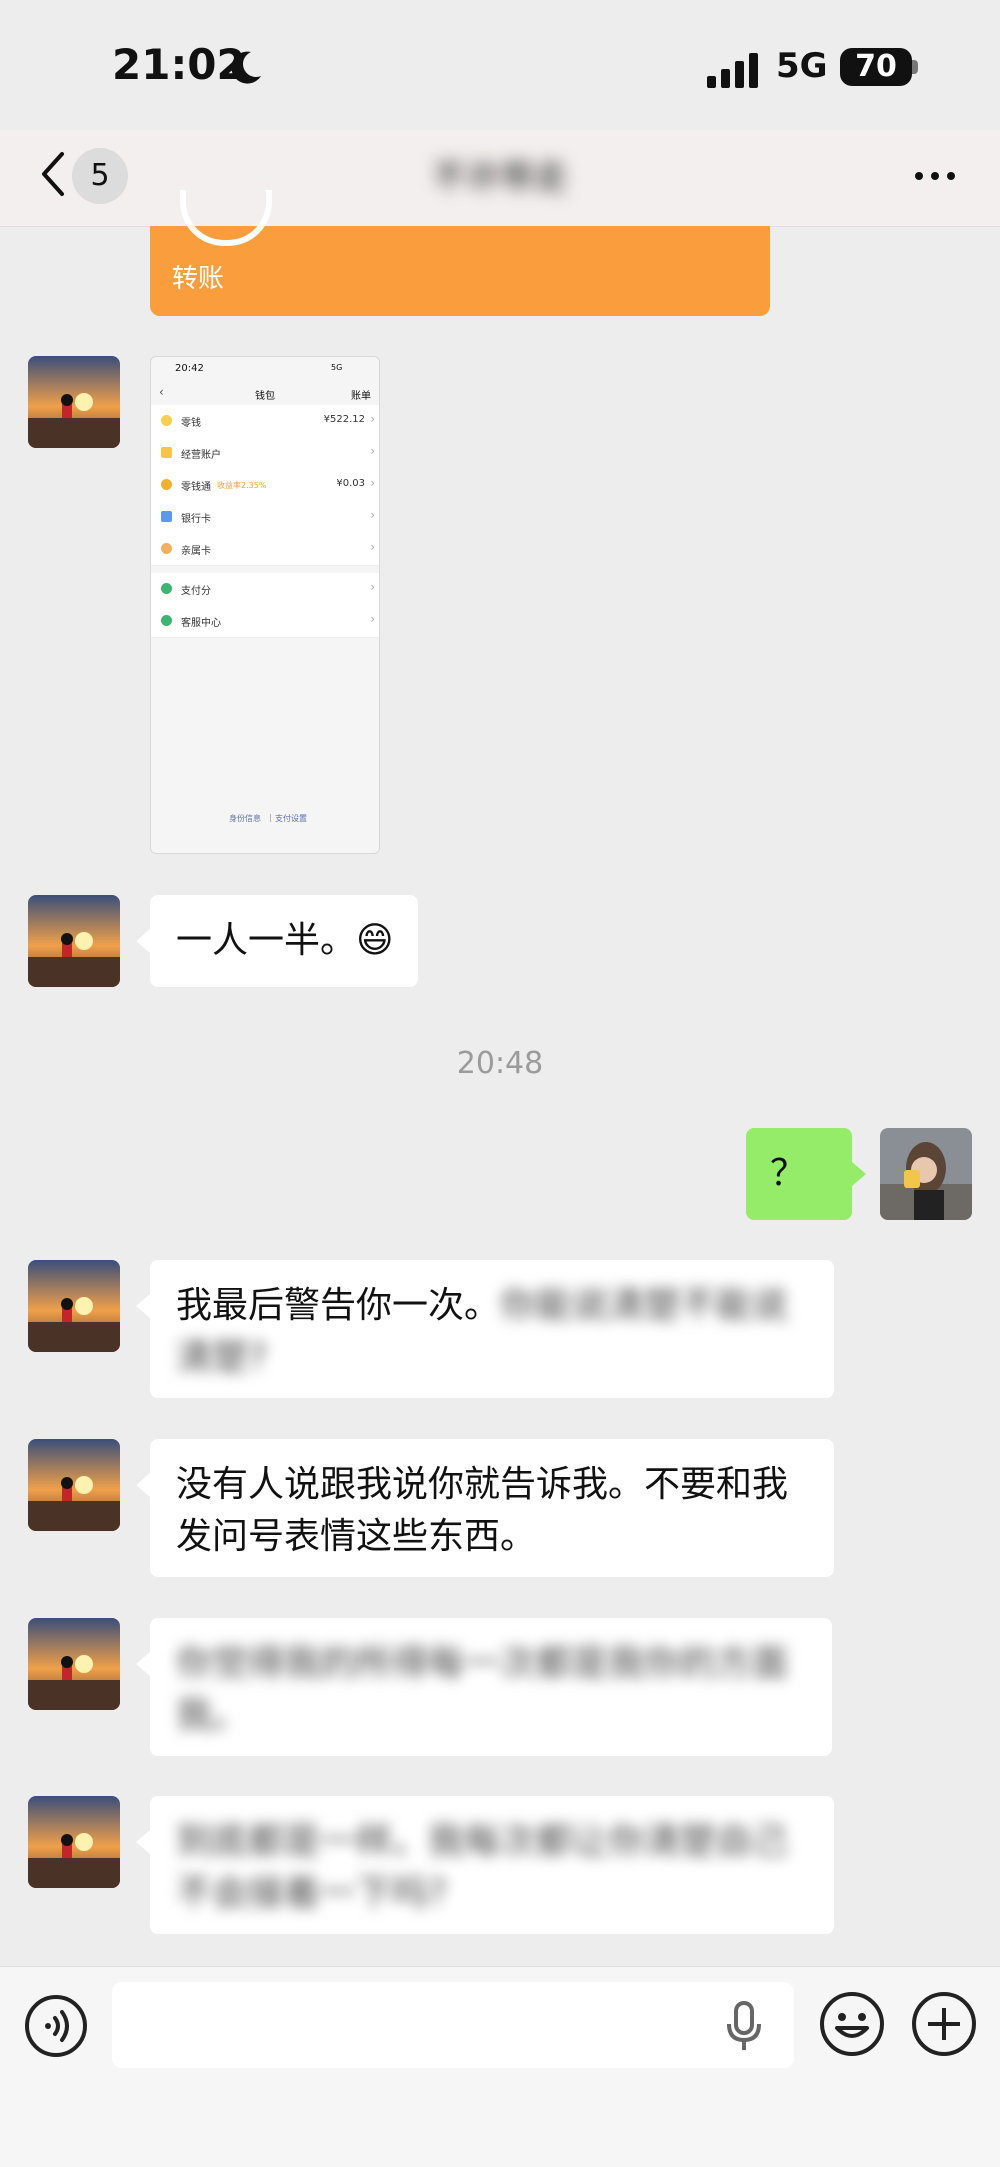 The height and width of the screenshot is (2167, 1000). Describe the element at coordinates (453, 2025) in the screenshot. I see `message-input` at that location.